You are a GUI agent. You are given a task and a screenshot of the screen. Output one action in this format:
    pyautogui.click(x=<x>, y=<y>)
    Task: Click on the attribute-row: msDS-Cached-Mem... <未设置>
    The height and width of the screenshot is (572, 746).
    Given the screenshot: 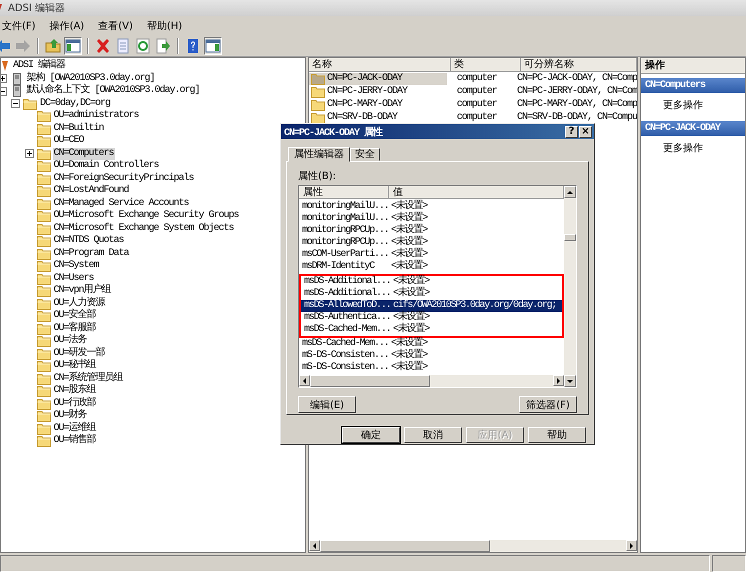 What is the action you would take?
    pyautogui.click(x=431, y=330)
    